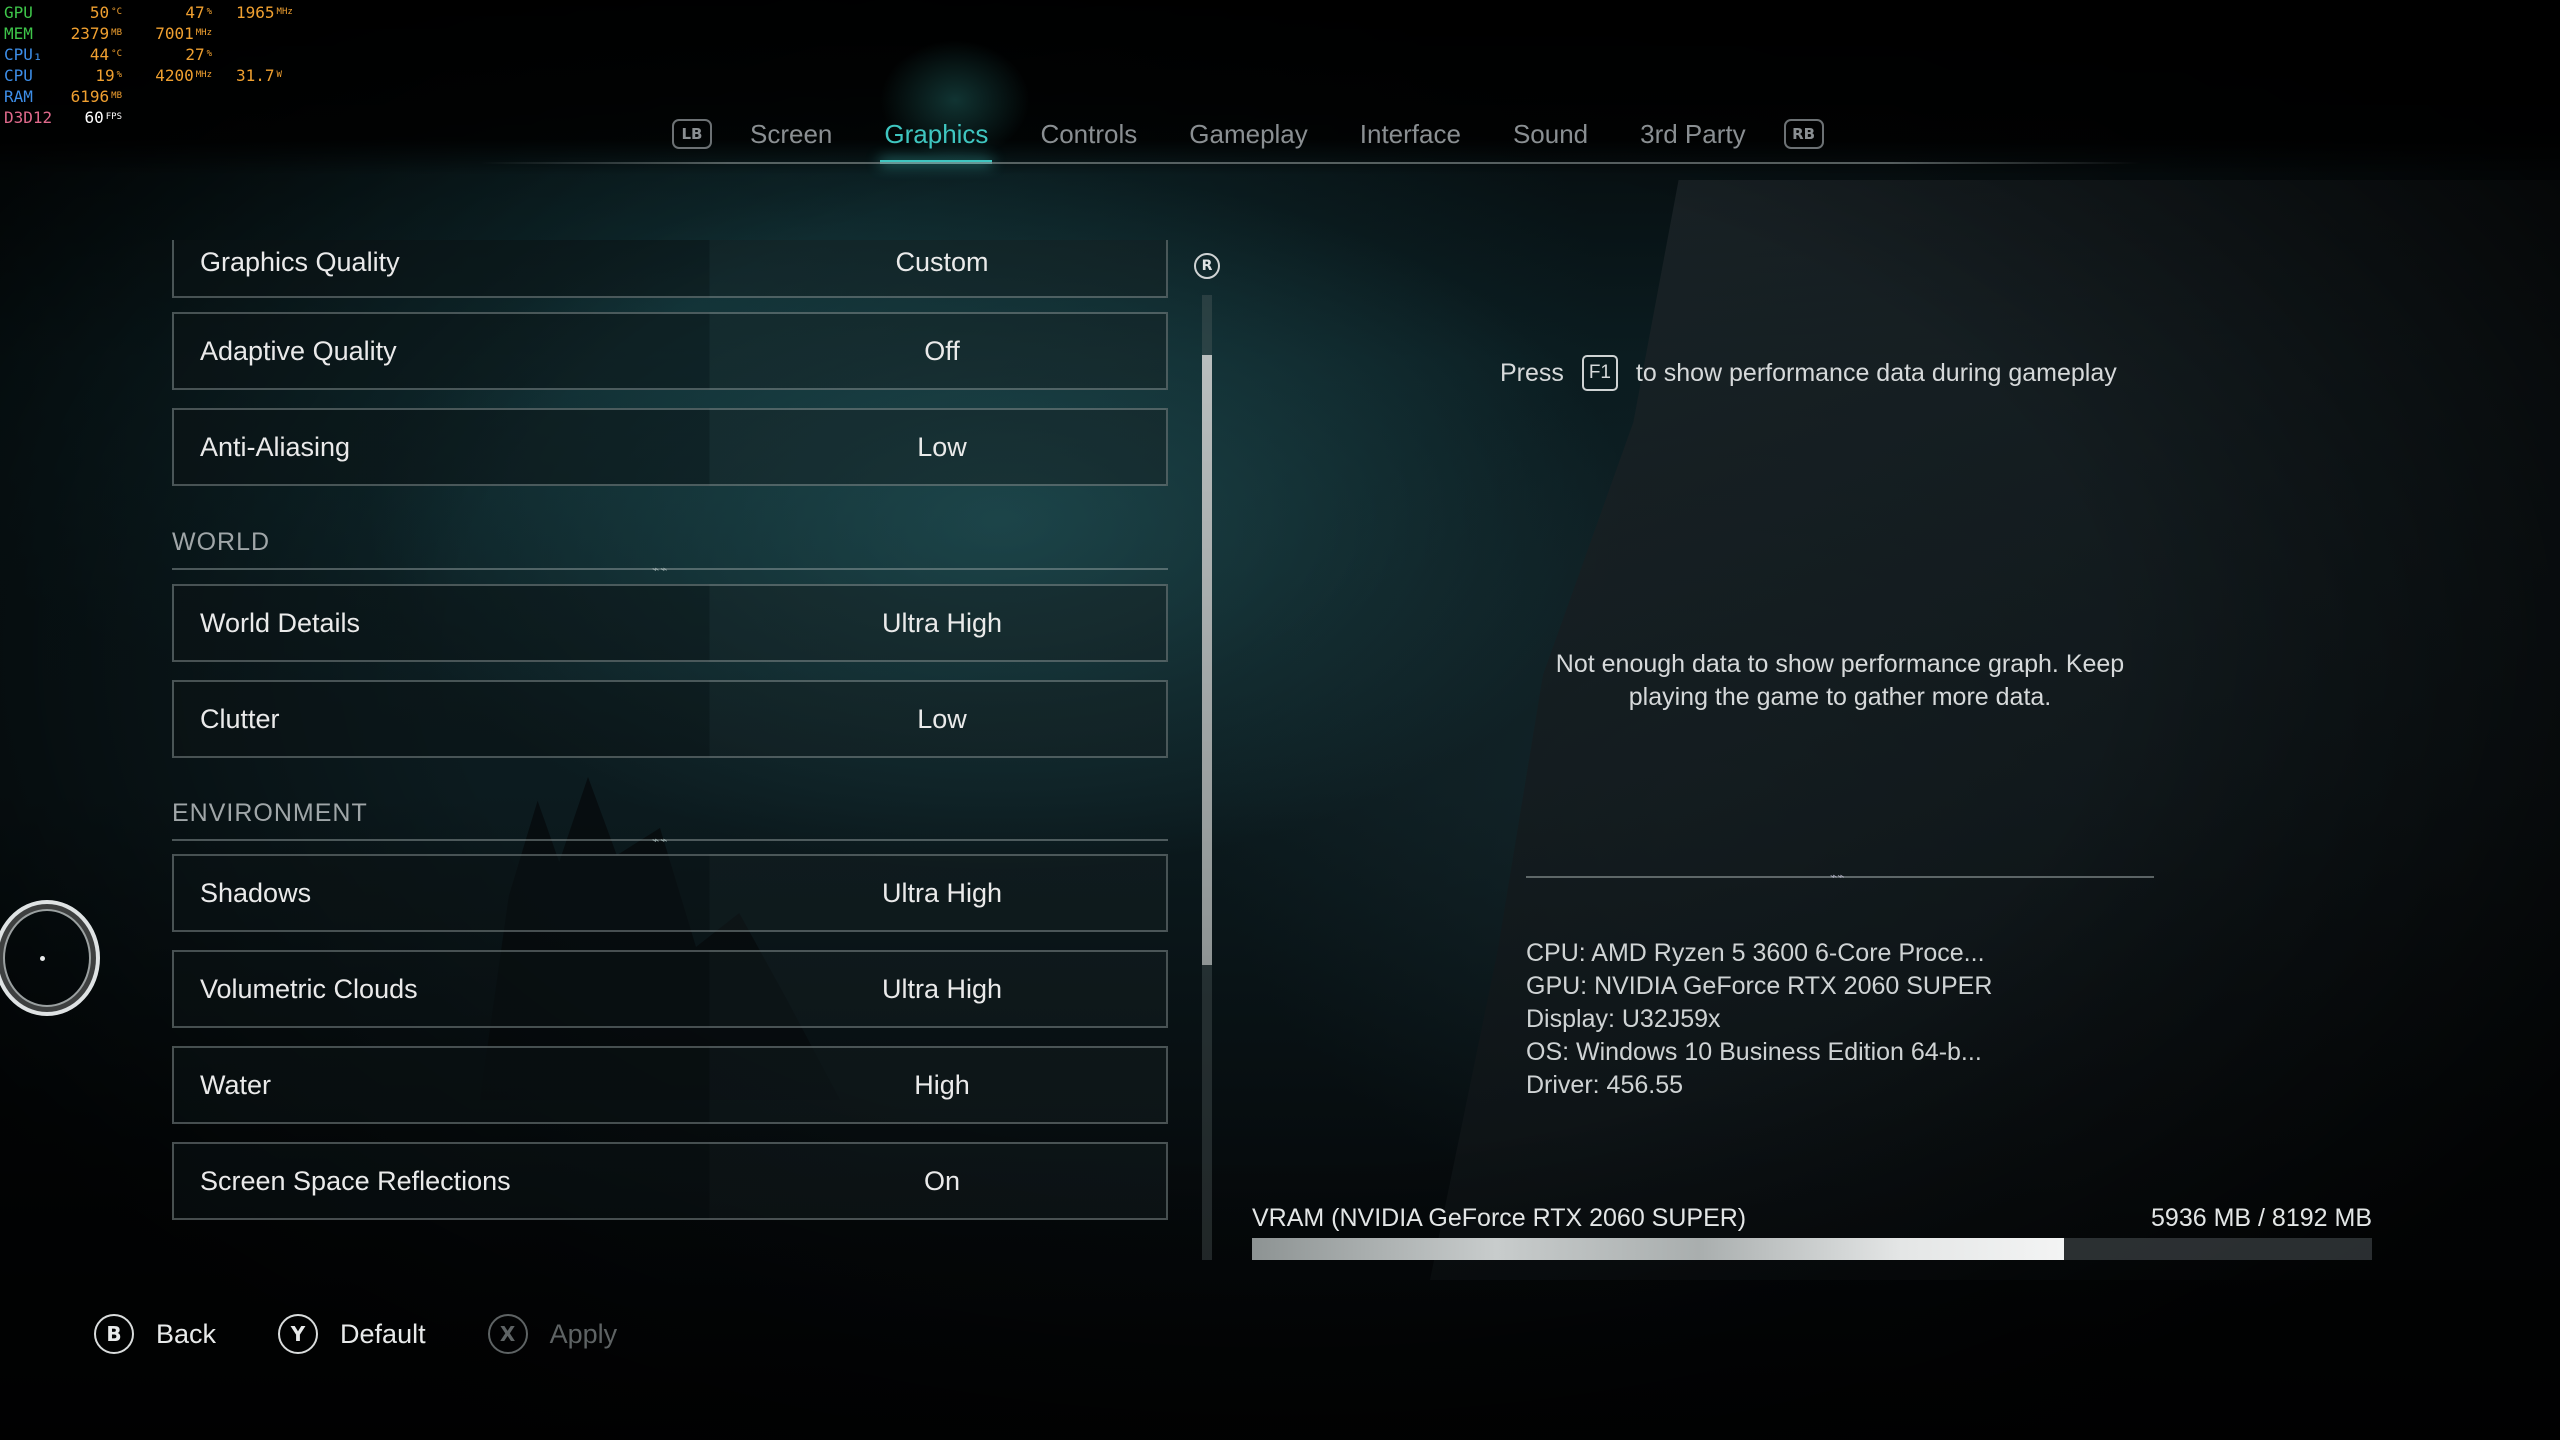 Image resolution: width=2560 pixels, height=1440 pixels. I want to click on back-label: Back, so click(186, 1333).